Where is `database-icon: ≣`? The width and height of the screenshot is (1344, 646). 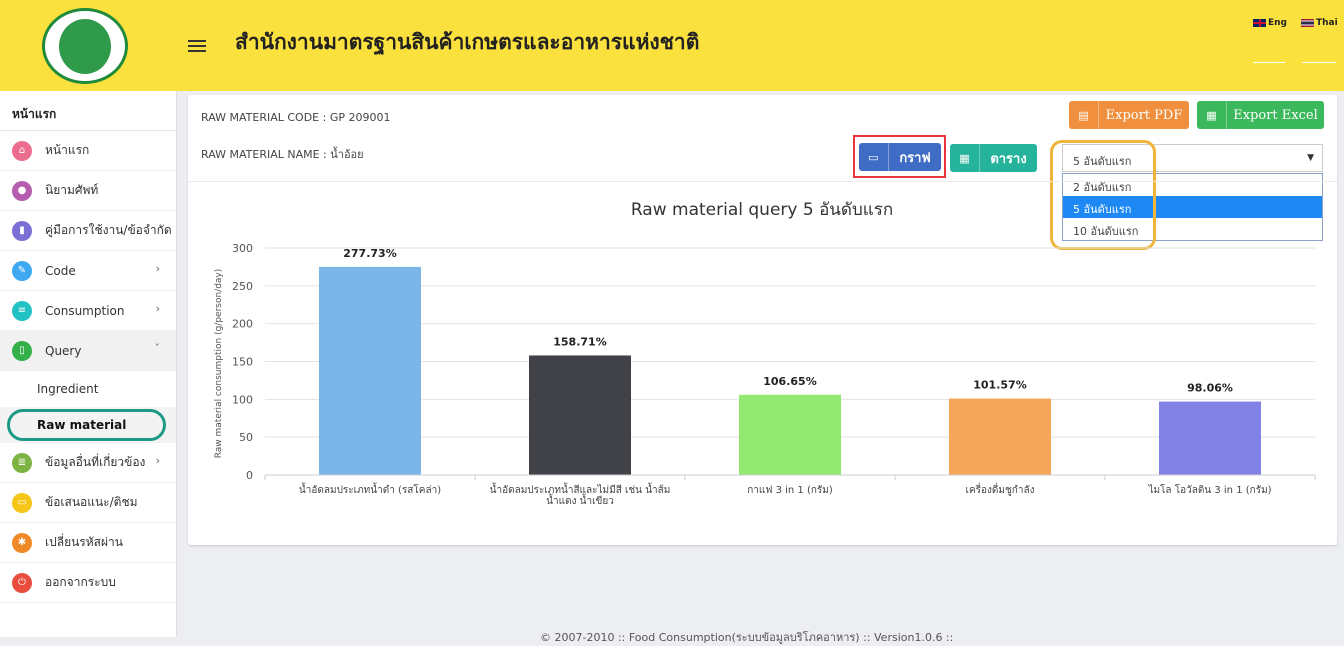 database-icon: ≣ is located at coordinates (22, 462).